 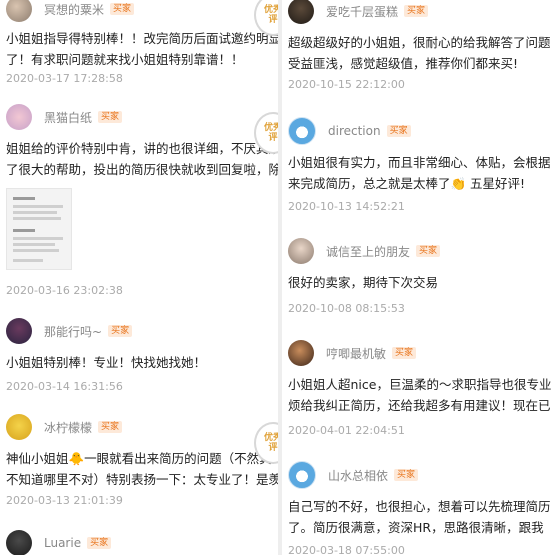 What do you see at coordinates (68, 117) in the screenshot?
I see `review-username: 黑猫白纸` at bounding box center [68, 117].